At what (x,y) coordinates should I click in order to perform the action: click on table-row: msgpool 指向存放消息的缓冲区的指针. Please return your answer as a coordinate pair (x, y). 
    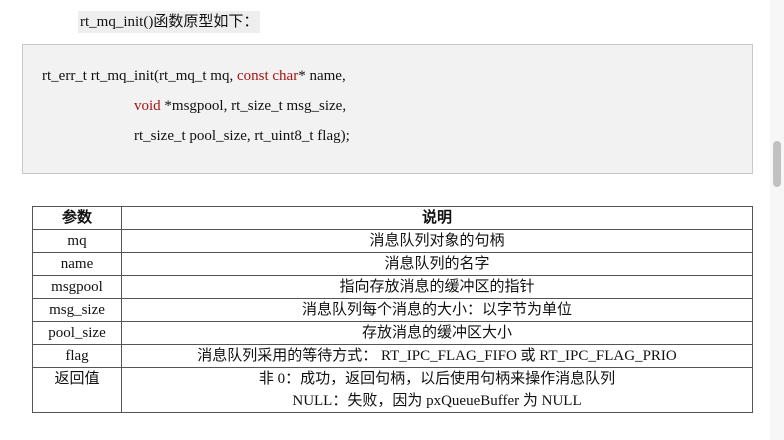
    Looking at the image, I should click on (392, 287).